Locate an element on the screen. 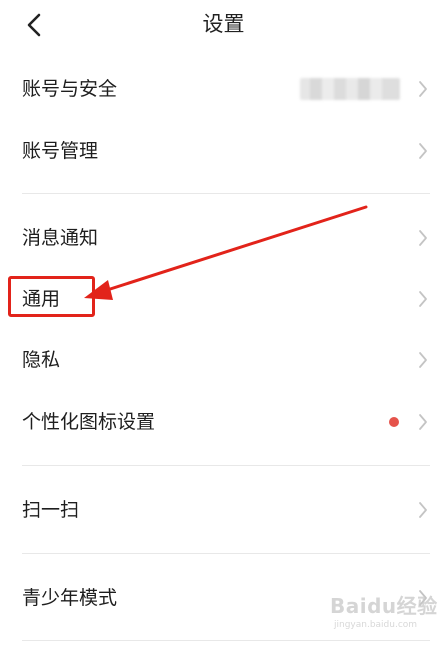 The width and height of the screenshot is (447, 650). settings-row-account-management: 账号管理 is located at coordinates (223, 151).